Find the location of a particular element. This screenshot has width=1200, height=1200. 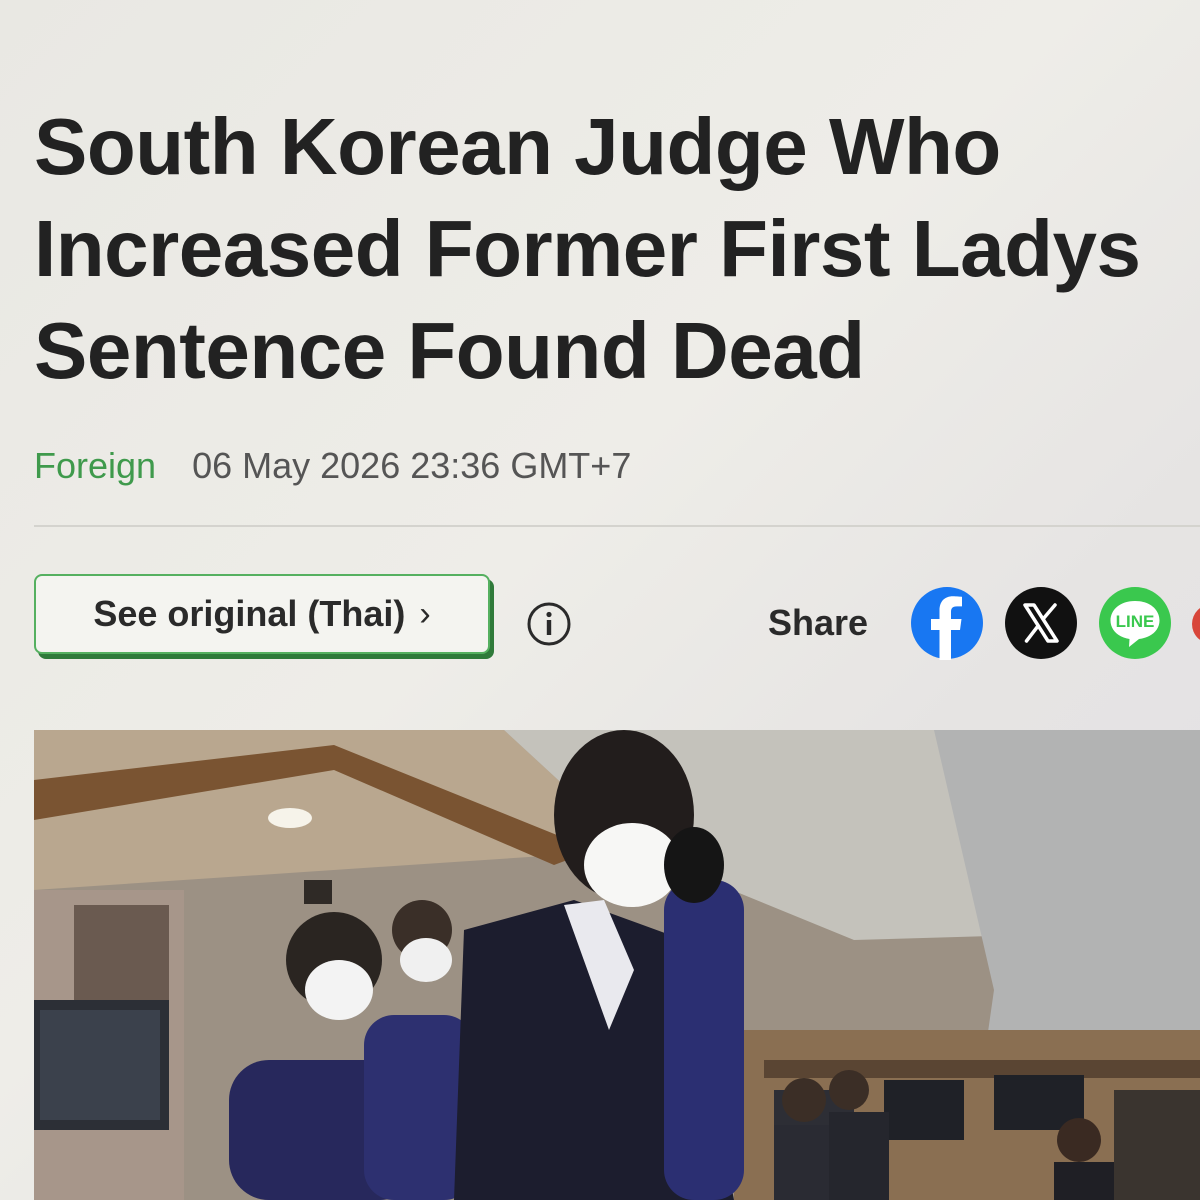

line-icon-label: LINE is located at coordinates (1135, 621).